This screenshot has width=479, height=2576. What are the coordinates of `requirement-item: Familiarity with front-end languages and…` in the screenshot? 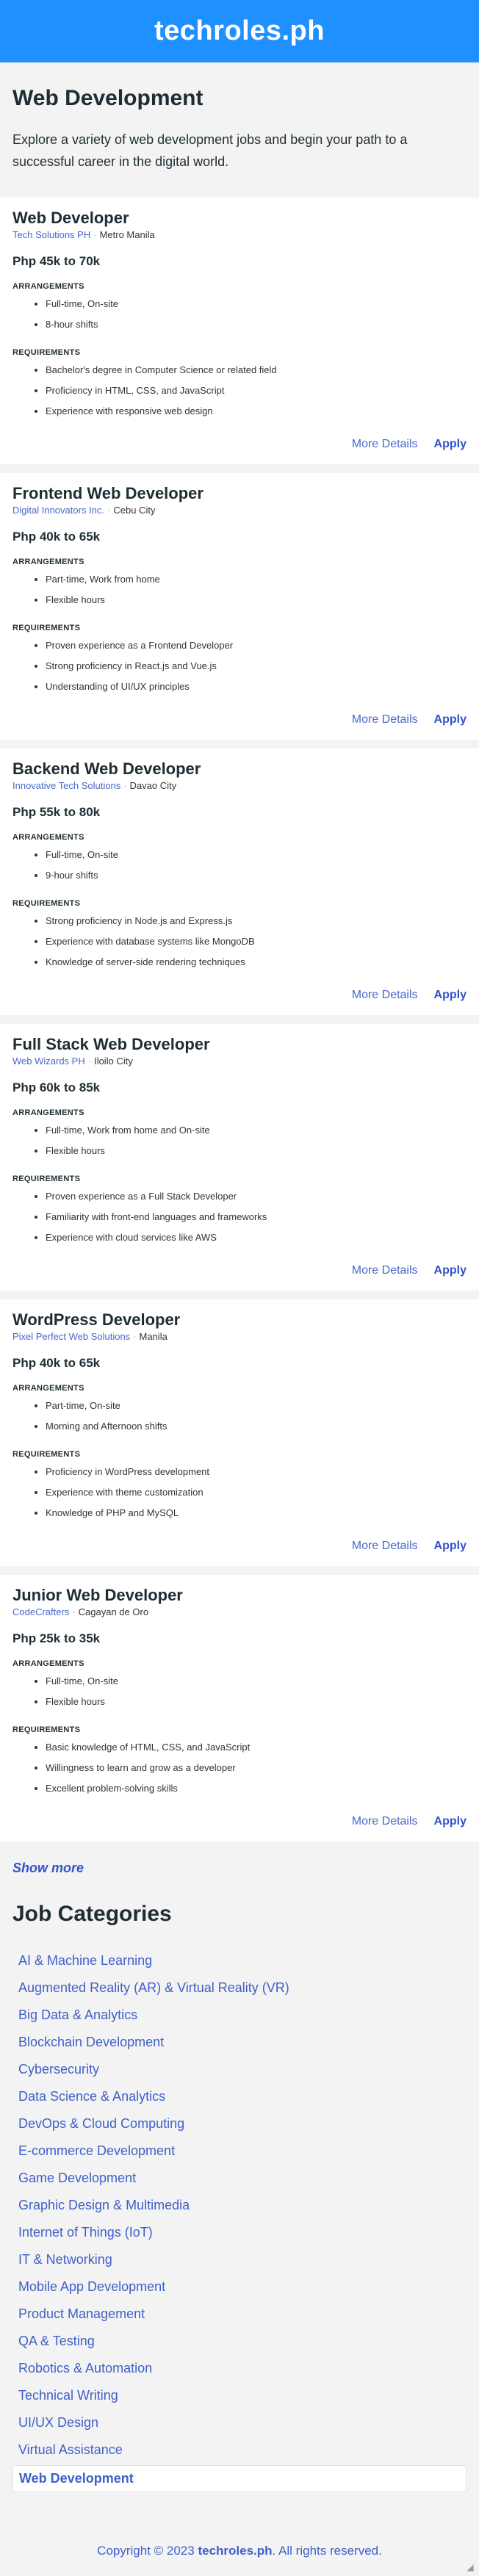 It's located at (256, 1217).